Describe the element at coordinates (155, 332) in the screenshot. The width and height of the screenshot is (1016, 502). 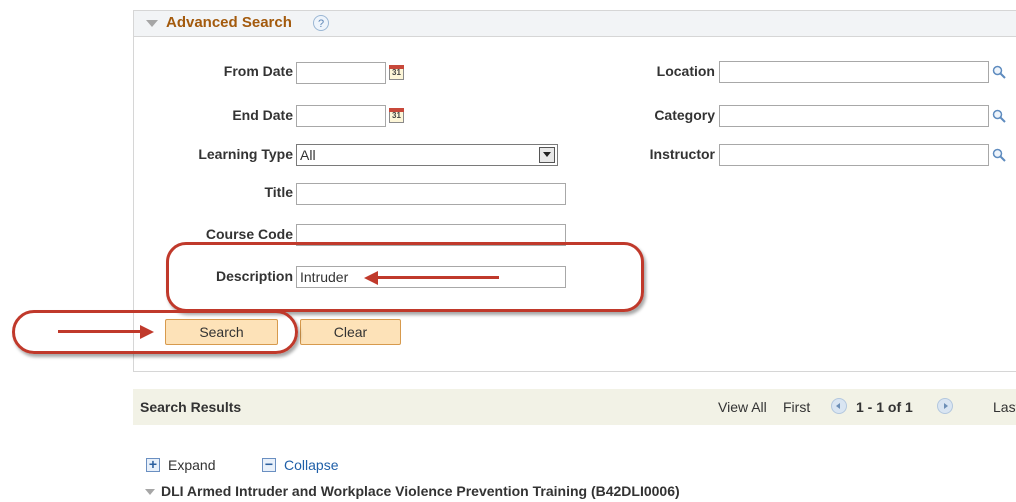
I see `search-button-highlight-oval` at that location.